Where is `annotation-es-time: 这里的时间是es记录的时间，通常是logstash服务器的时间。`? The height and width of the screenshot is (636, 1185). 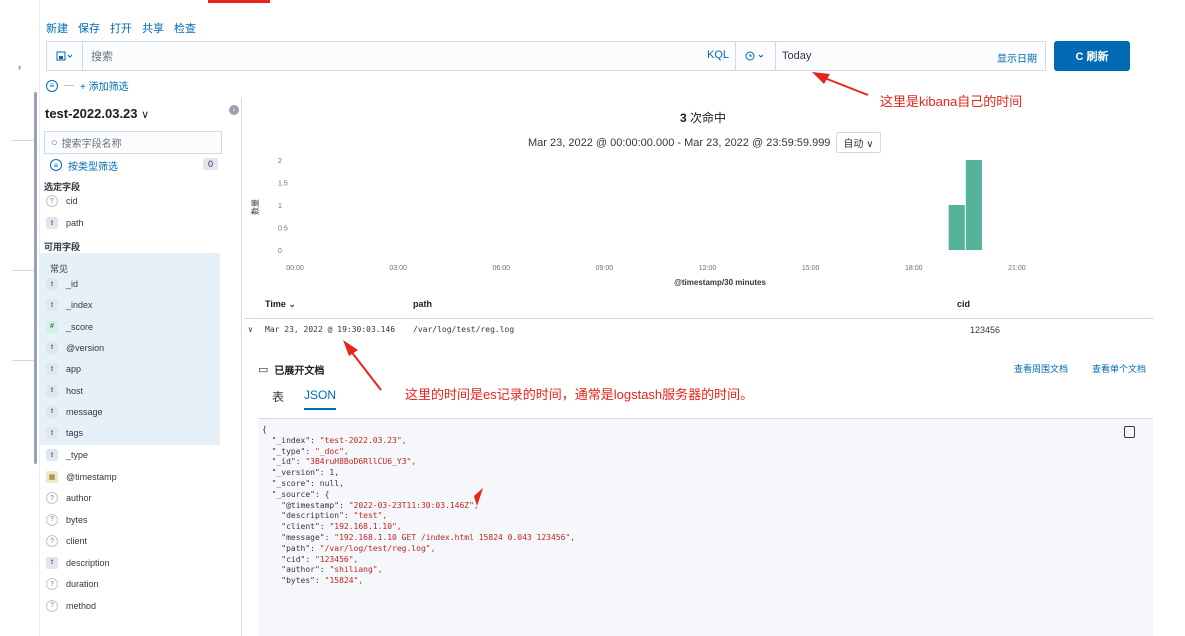 annotation-es-time: 这里的时间是es记录的时间，通常是logstash服务器的时间。 is located at coordinates (579, 394).